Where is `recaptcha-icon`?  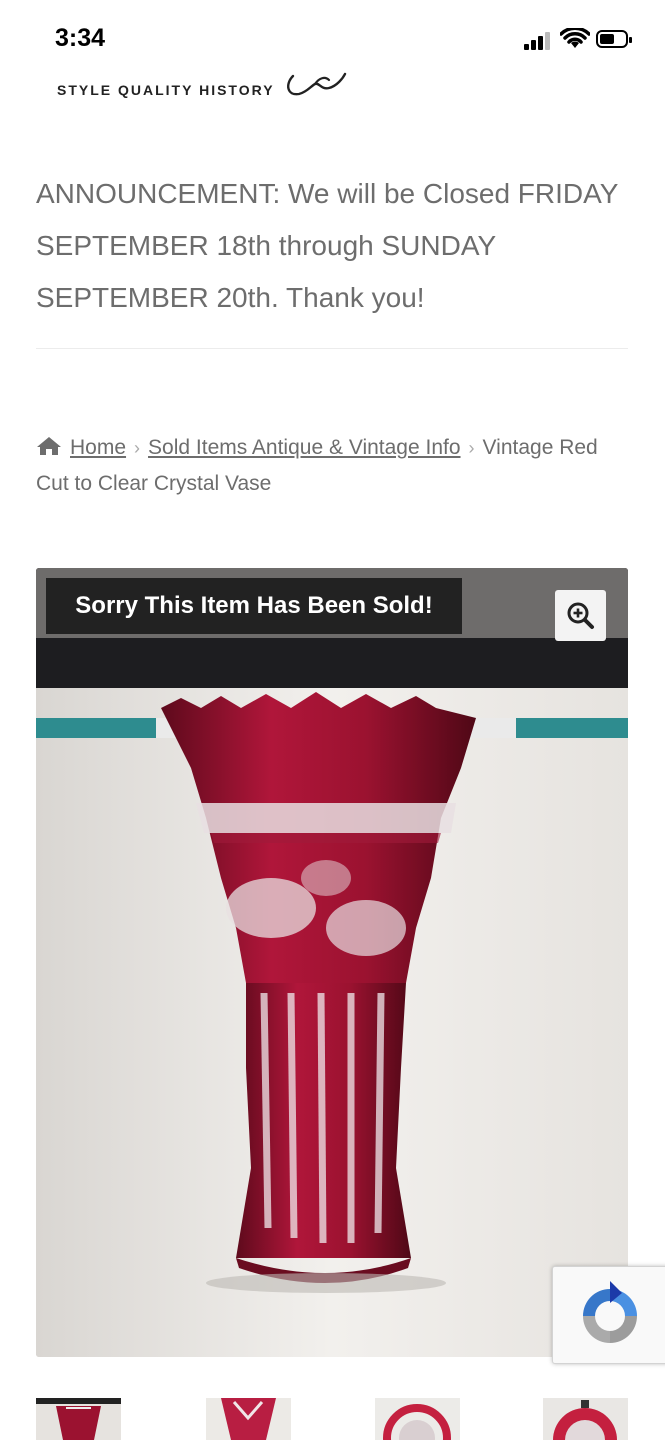
recaptcha-icon is located at coordinates (610, 1312).